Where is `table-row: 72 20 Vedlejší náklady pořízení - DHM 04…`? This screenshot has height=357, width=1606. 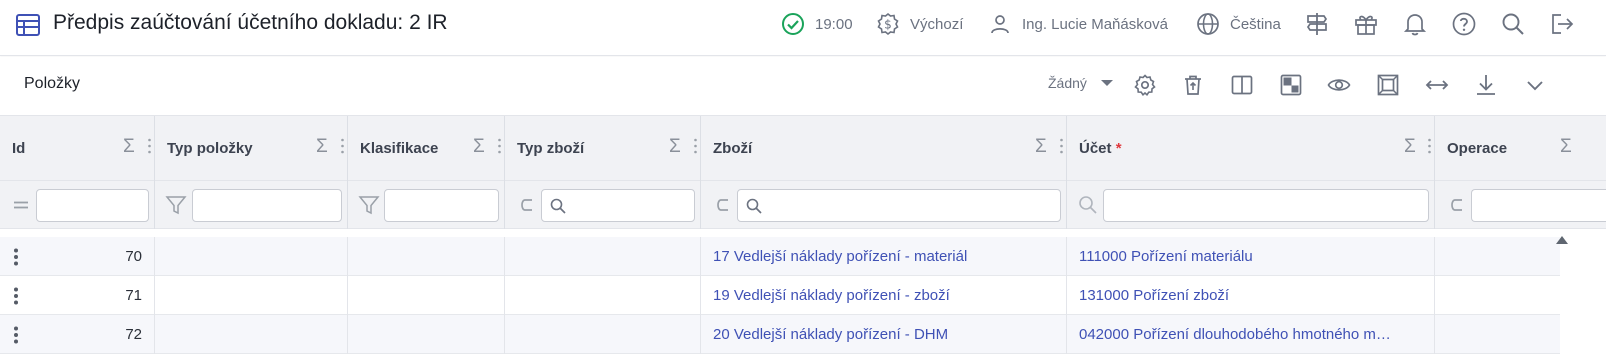 table-row: 72 20 Vedlejší náklady pořízení - DHM 04… is located at coordinates (780, 334).